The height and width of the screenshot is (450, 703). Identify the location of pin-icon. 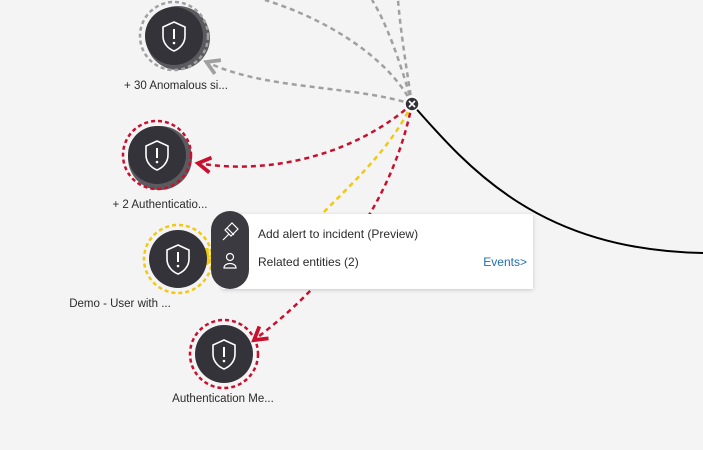
(230, 231).